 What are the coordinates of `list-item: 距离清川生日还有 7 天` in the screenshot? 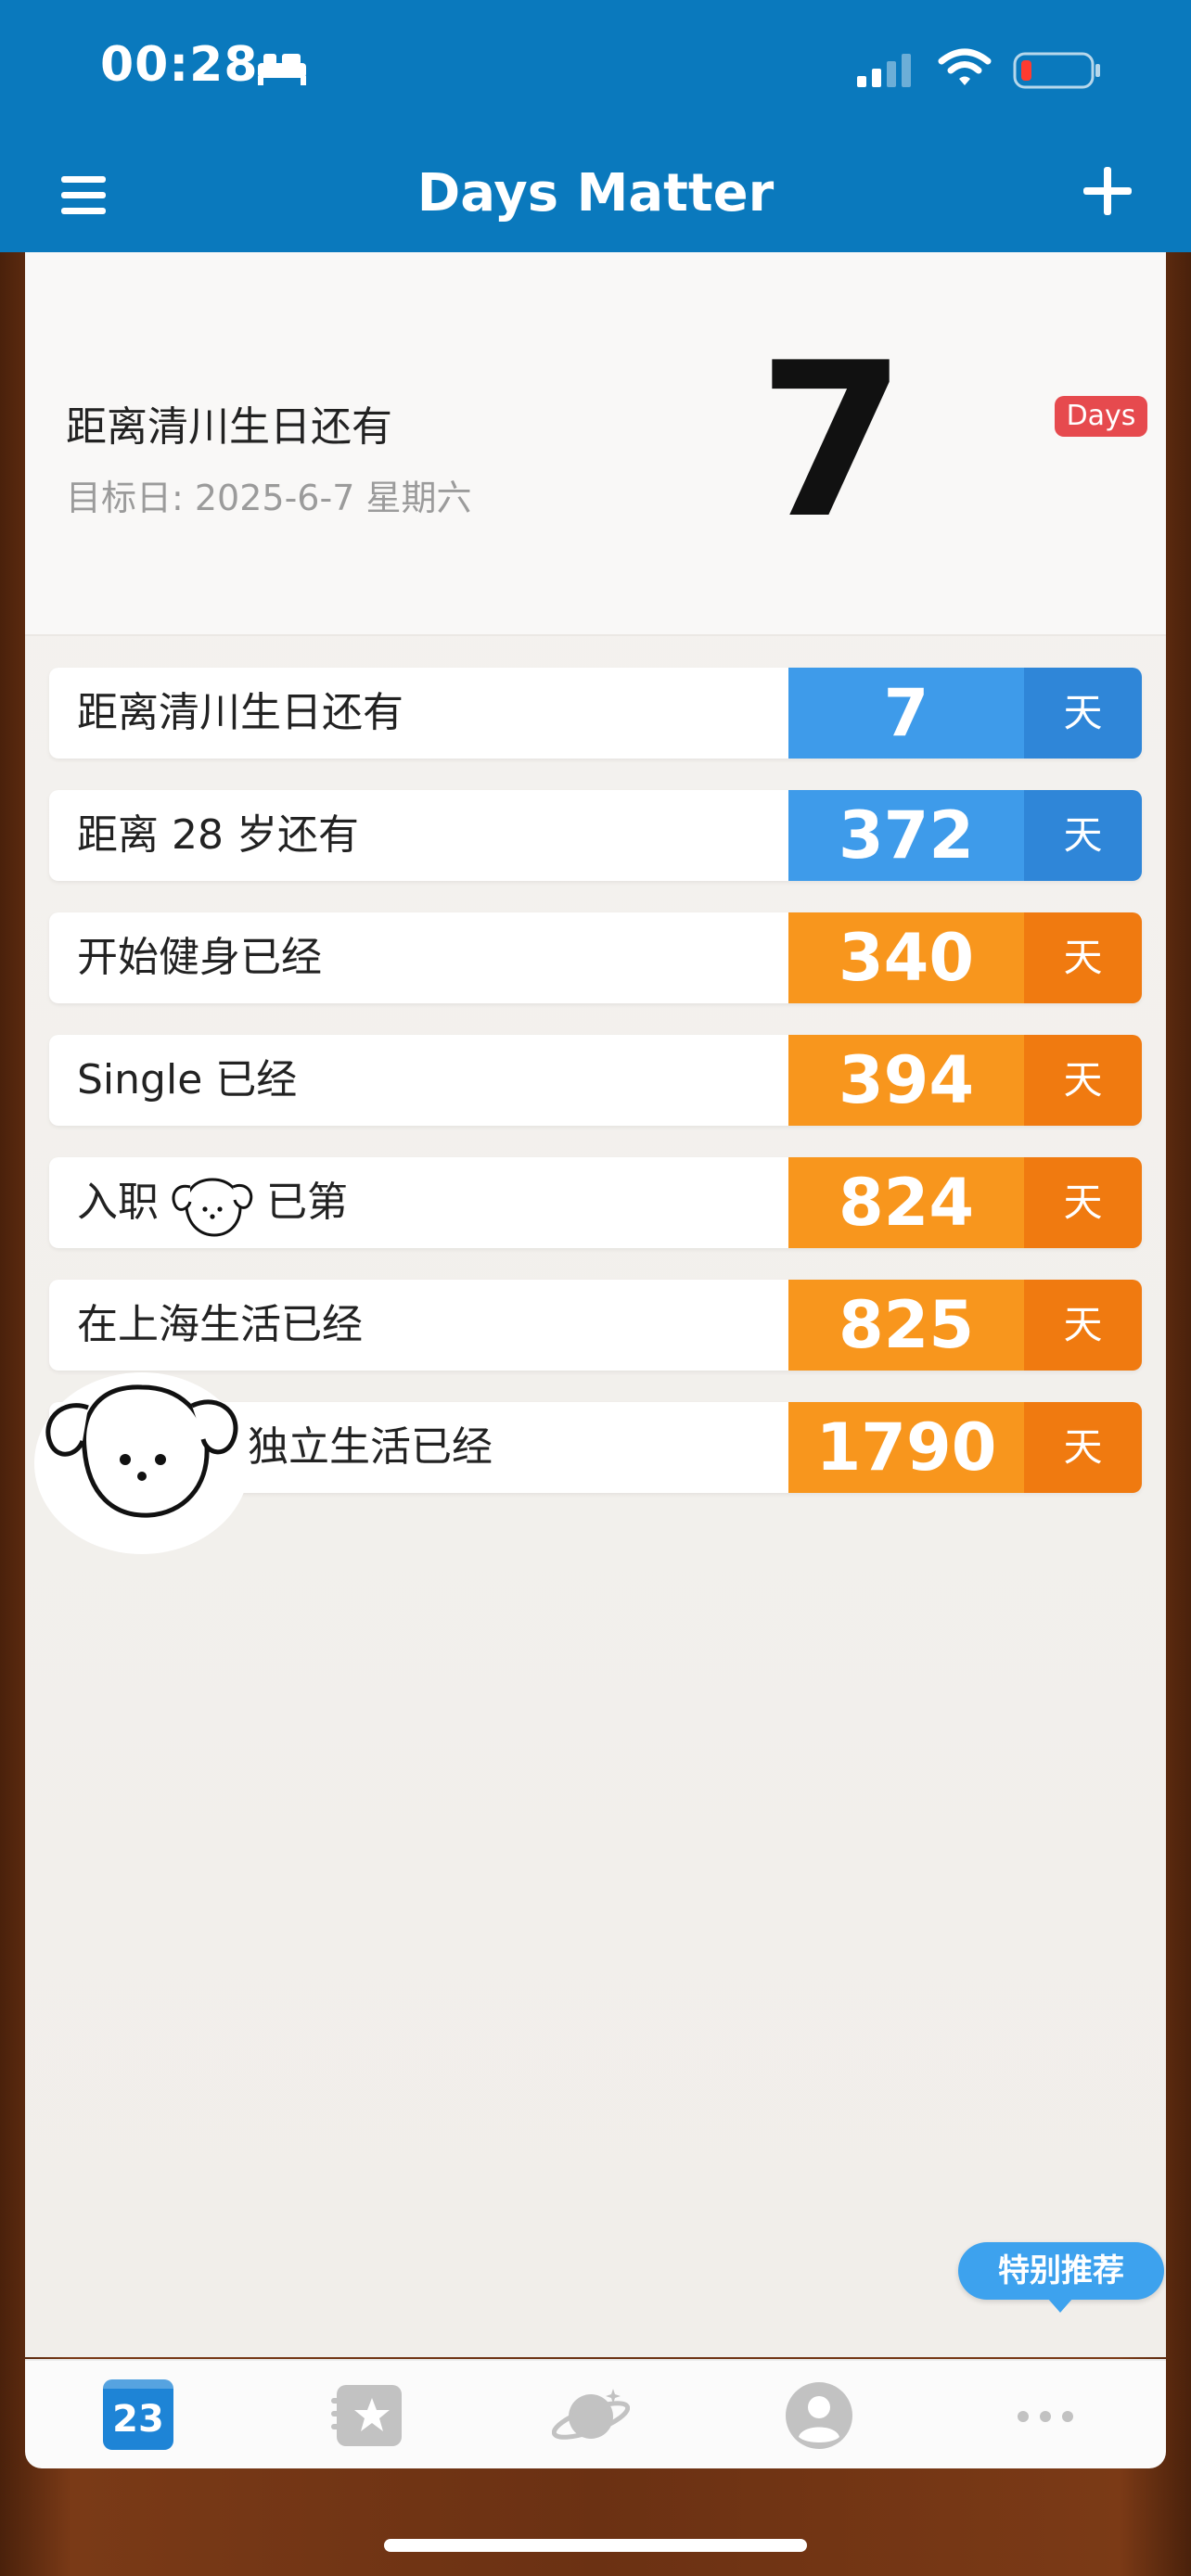 It's located at (595, 713).